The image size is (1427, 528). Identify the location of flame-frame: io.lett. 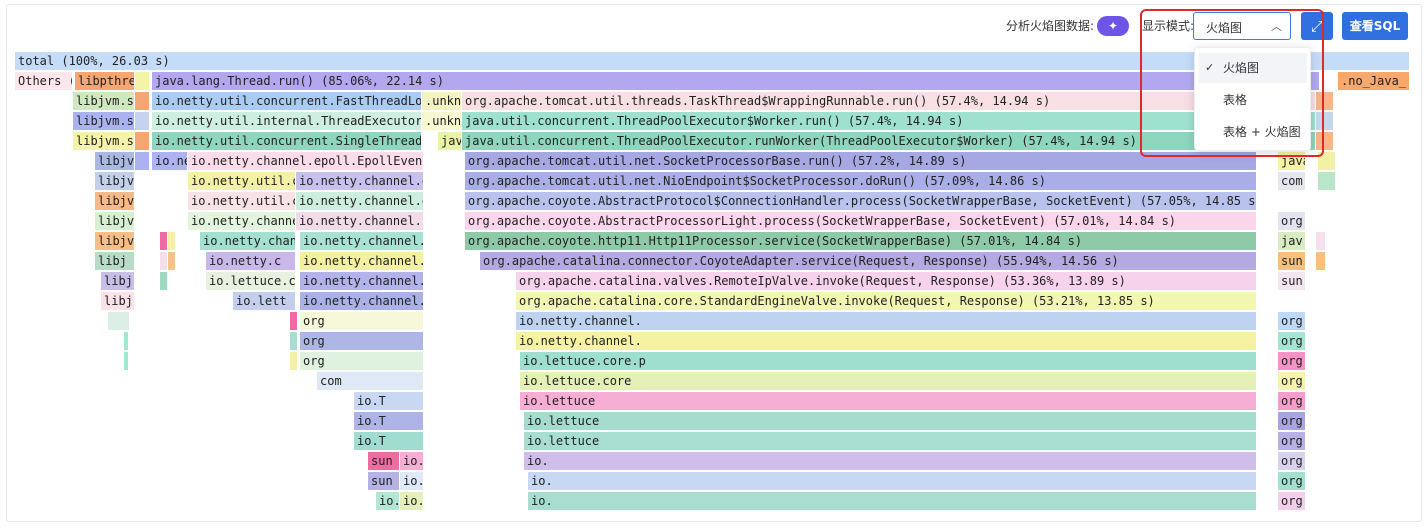
(264, 301).